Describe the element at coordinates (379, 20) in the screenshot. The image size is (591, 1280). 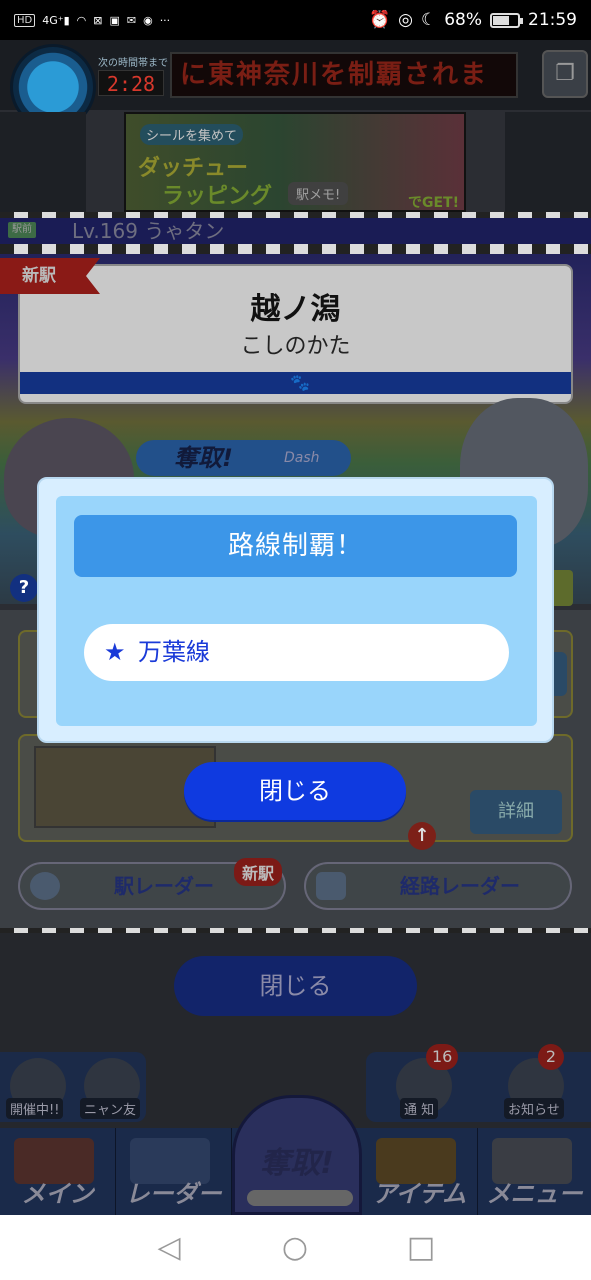
I see `alarm-icon: ⏰` at that location.